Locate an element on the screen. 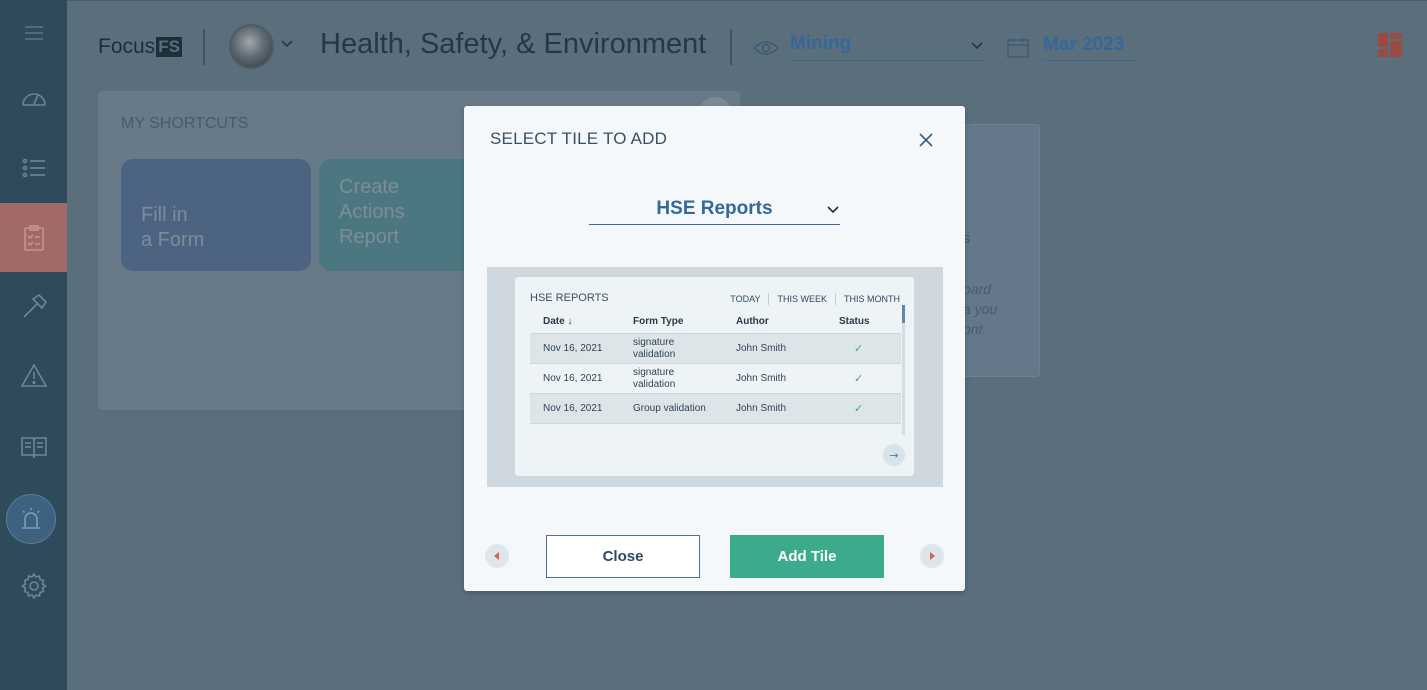  app-logo: Focus FS is located at coordinates (140, 47).